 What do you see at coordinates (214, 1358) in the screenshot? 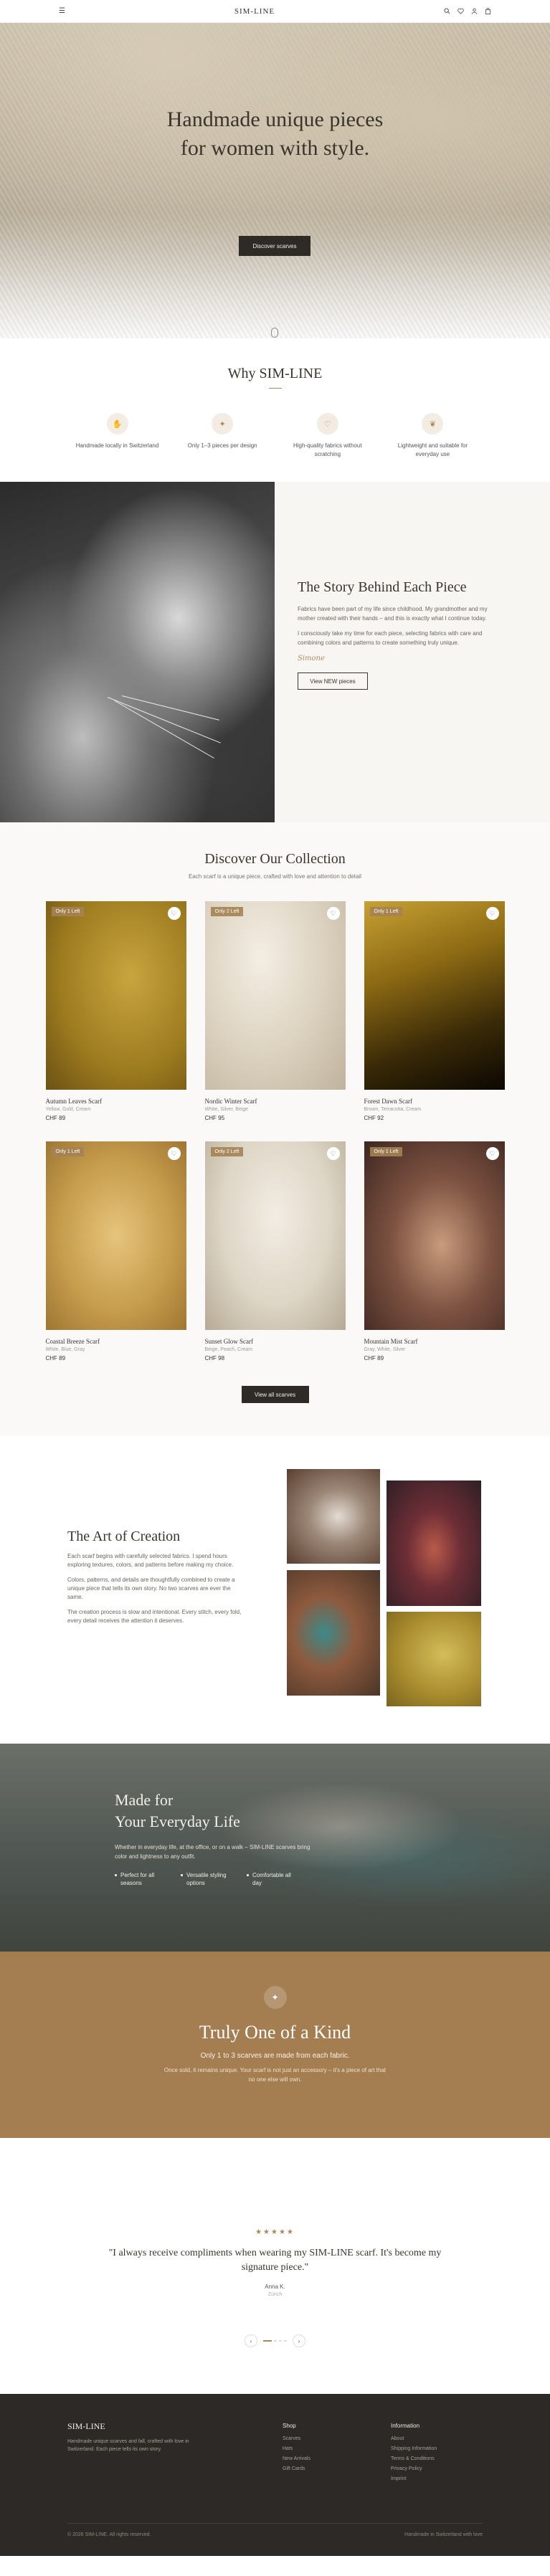
I see `product-price: CHF 98` at bounding box center [214, 1358].